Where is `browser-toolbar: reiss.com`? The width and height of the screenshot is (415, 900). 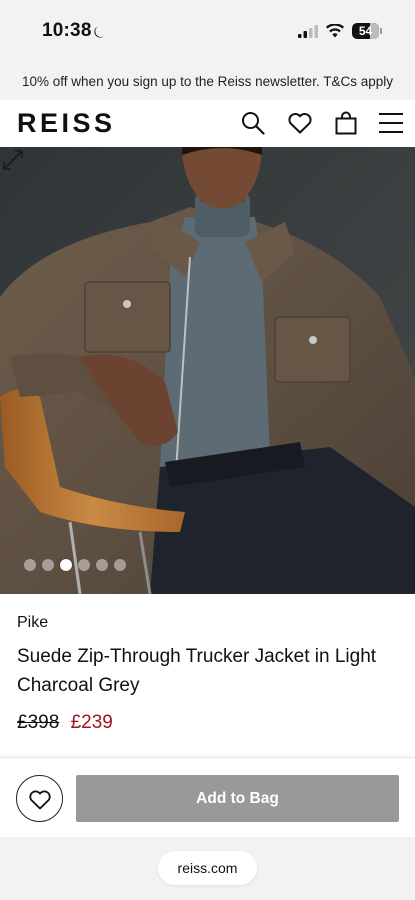
browser-toolbar: reiss.com is located at coordinates (207, 868).